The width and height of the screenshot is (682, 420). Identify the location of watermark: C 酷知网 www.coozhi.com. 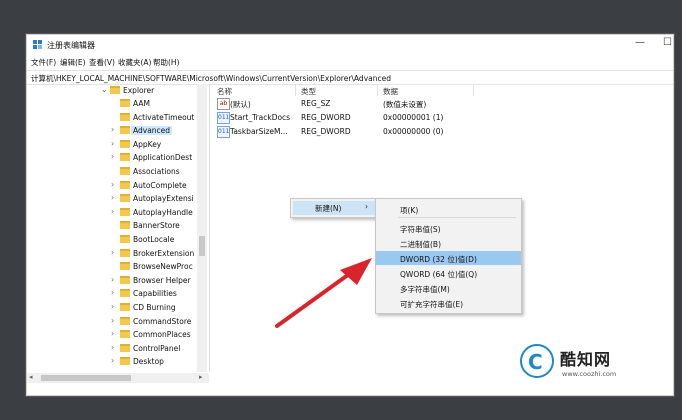
(590, 364).